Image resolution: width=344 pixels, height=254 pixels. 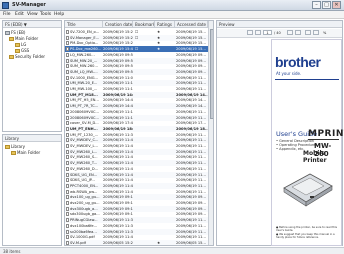 I want to click on title-bar: SV-Manager – □ ✕, so click(x=172, y=5).